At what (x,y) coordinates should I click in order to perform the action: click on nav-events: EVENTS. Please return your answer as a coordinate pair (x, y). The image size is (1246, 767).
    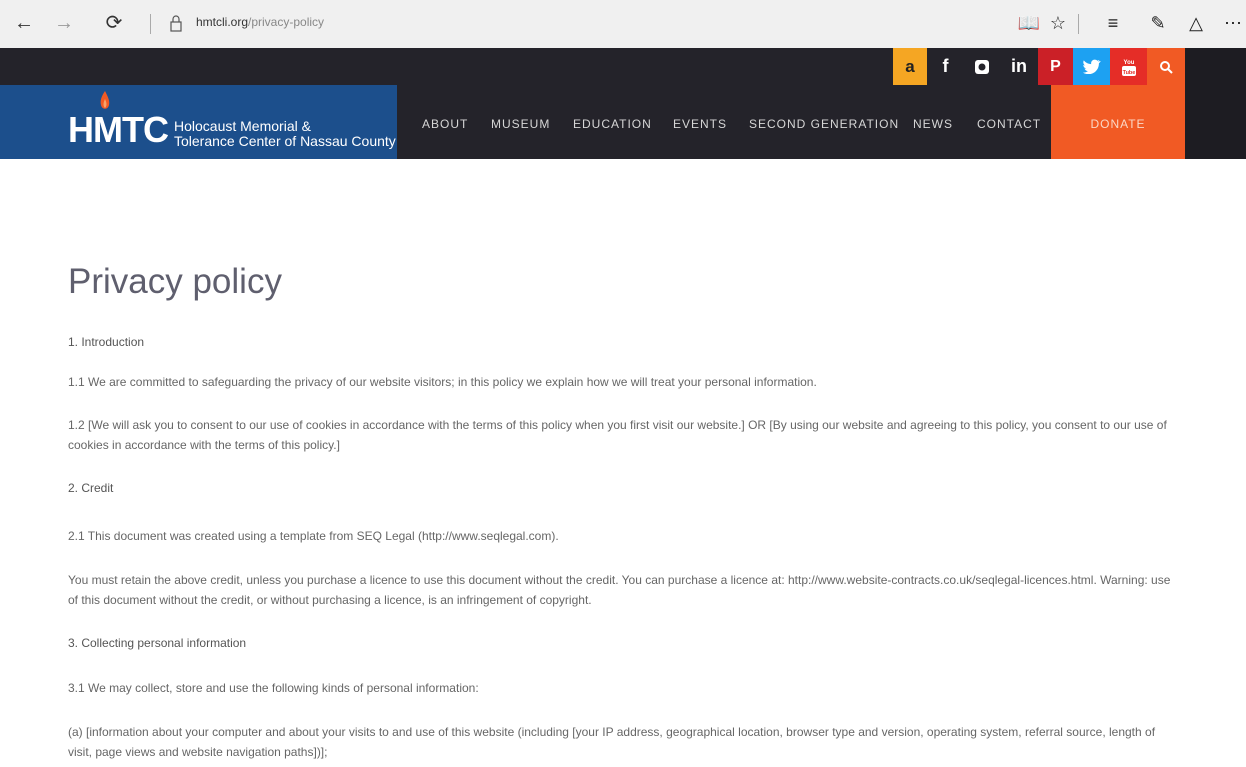
    Looking at the image, I should click on (700, 124).